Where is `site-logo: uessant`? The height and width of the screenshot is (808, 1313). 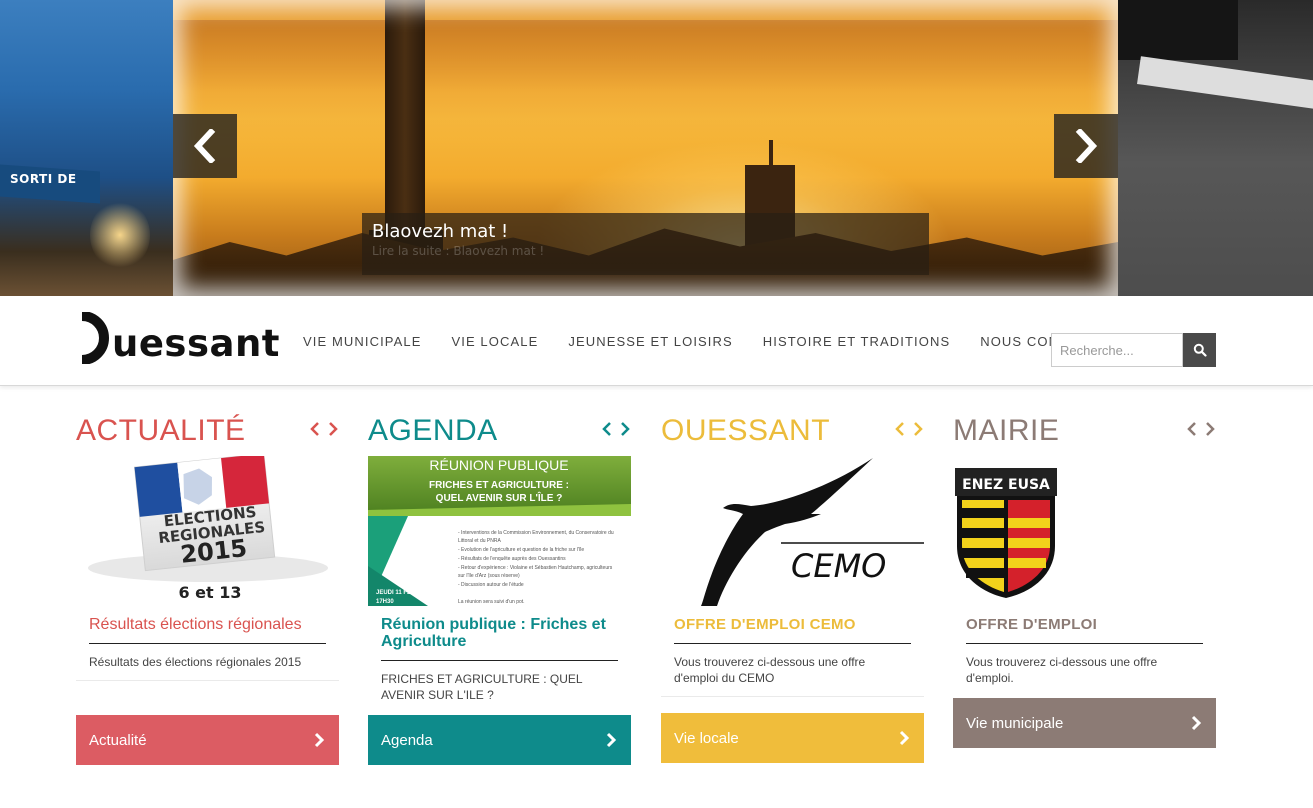
site-logo: uessant is located at coordinates (178, 337).